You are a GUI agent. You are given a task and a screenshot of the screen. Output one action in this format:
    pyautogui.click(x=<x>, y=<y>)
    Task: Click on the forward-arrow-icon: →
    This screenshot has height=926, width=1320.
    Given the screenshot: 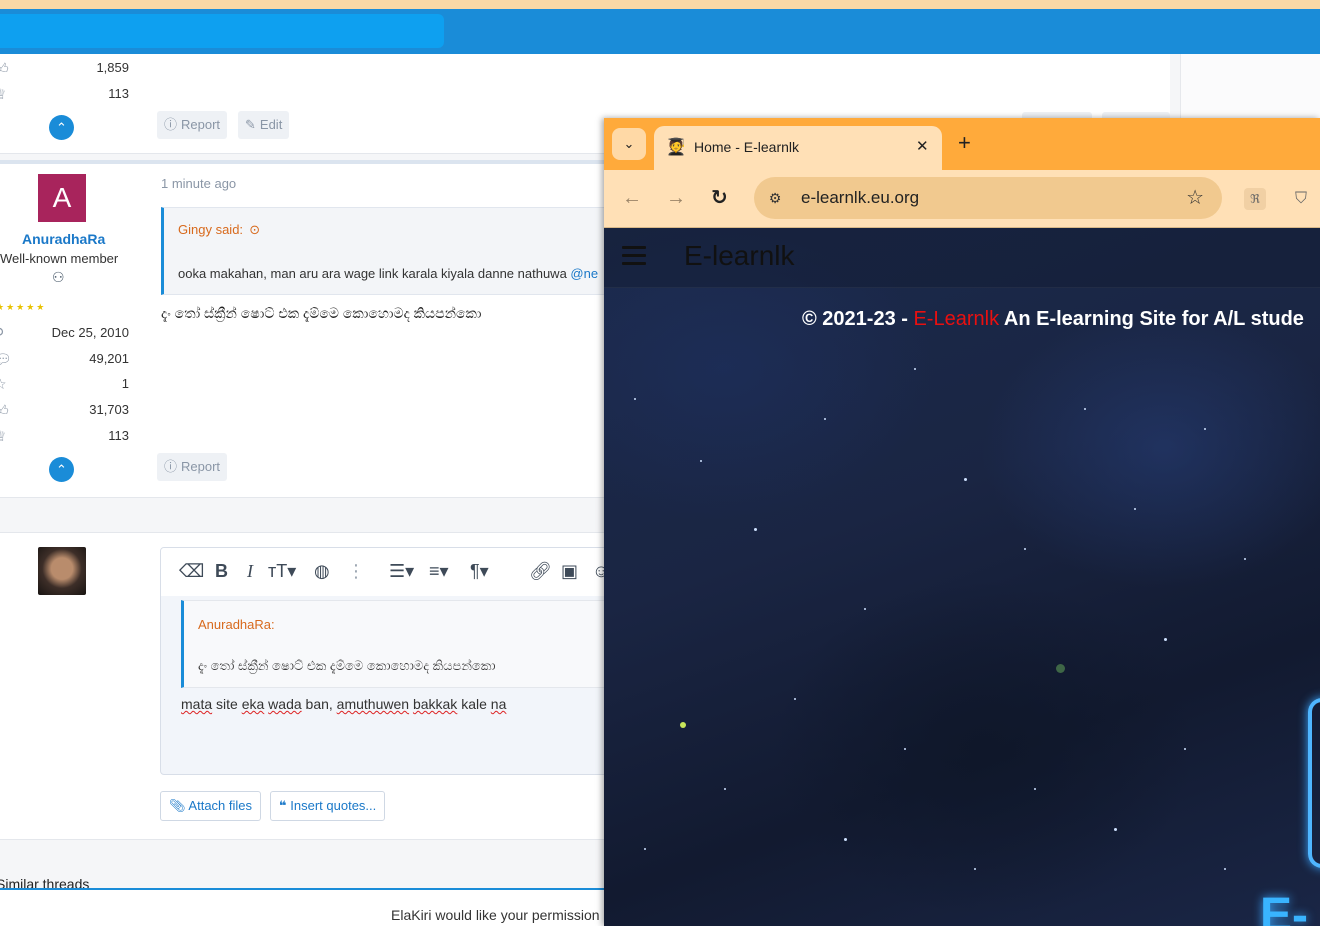 What is the action you would take?
    pyautogui.click(x=676, y=198)
    